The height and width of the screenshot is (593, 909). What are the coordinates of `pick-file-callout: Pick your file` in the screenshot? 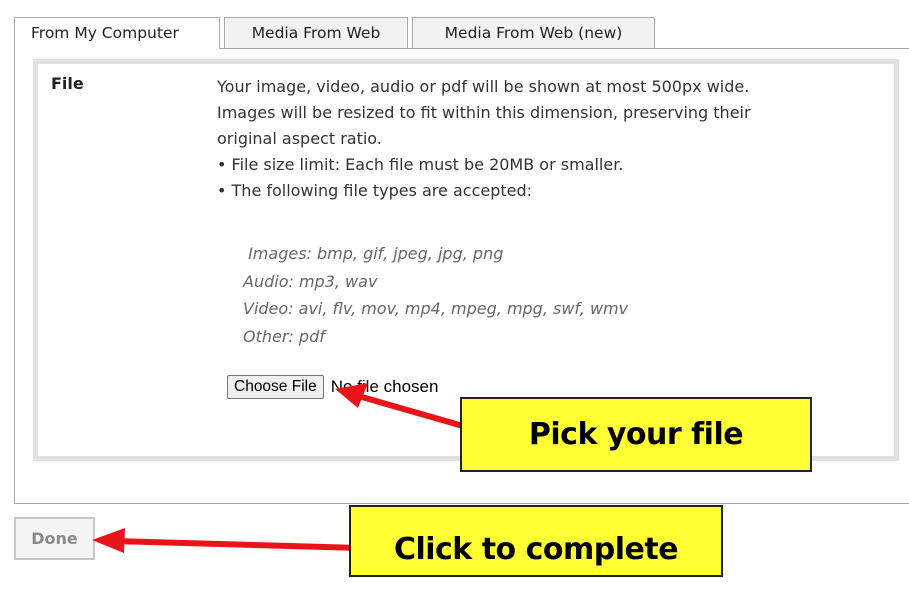 It's located at (636, 434).